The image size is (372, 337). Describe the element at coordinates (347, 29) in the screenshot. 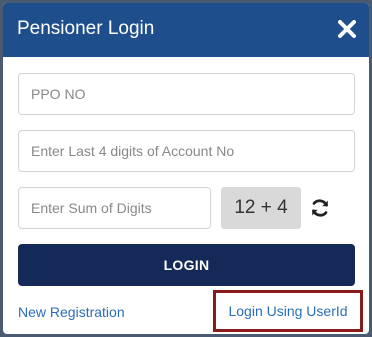

I see `close-icon` at that location.